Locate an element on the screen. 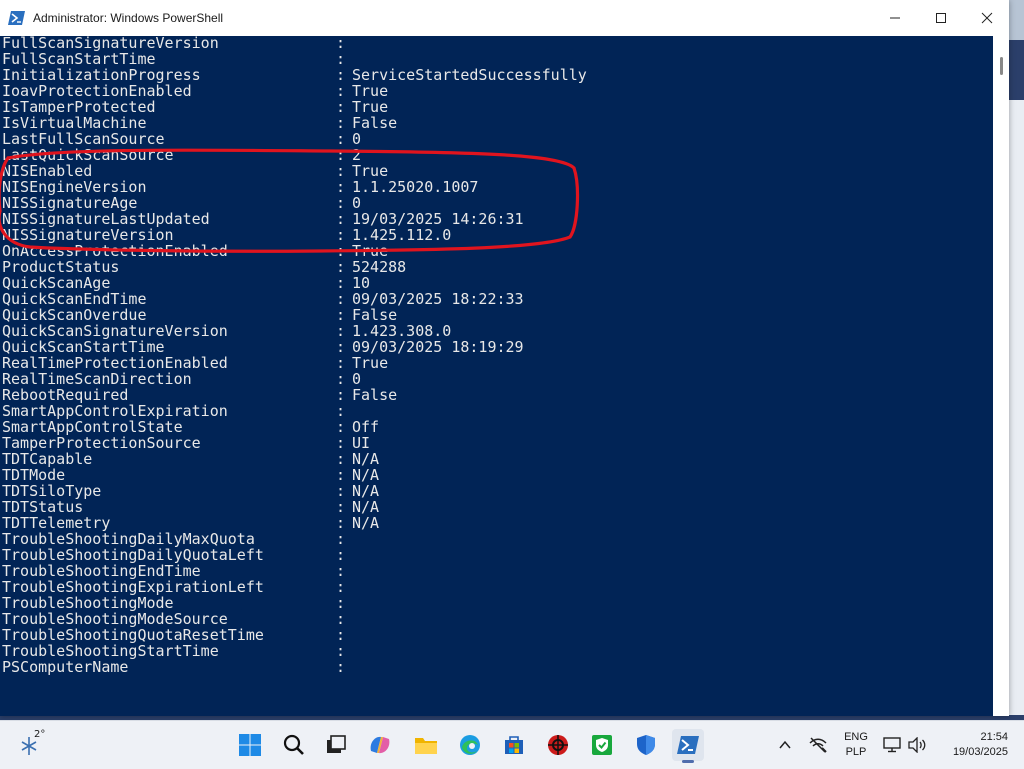 This screenshot has width=1024, height=769. task-view-button is located at coordinates (336, 745).